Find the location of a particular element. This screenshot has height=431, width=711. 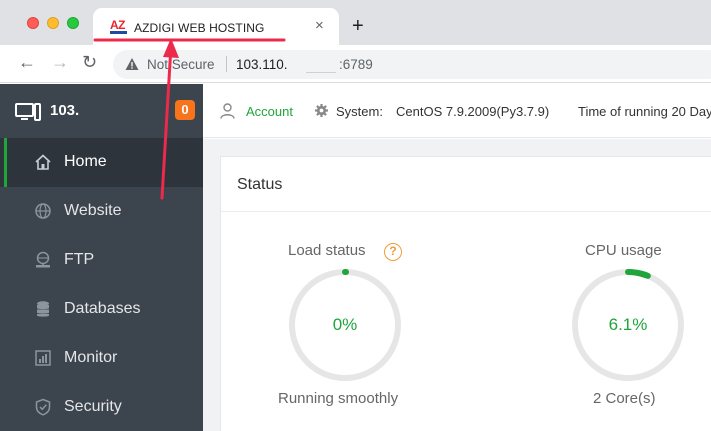

url-separator is located at coordinates (226, 64).